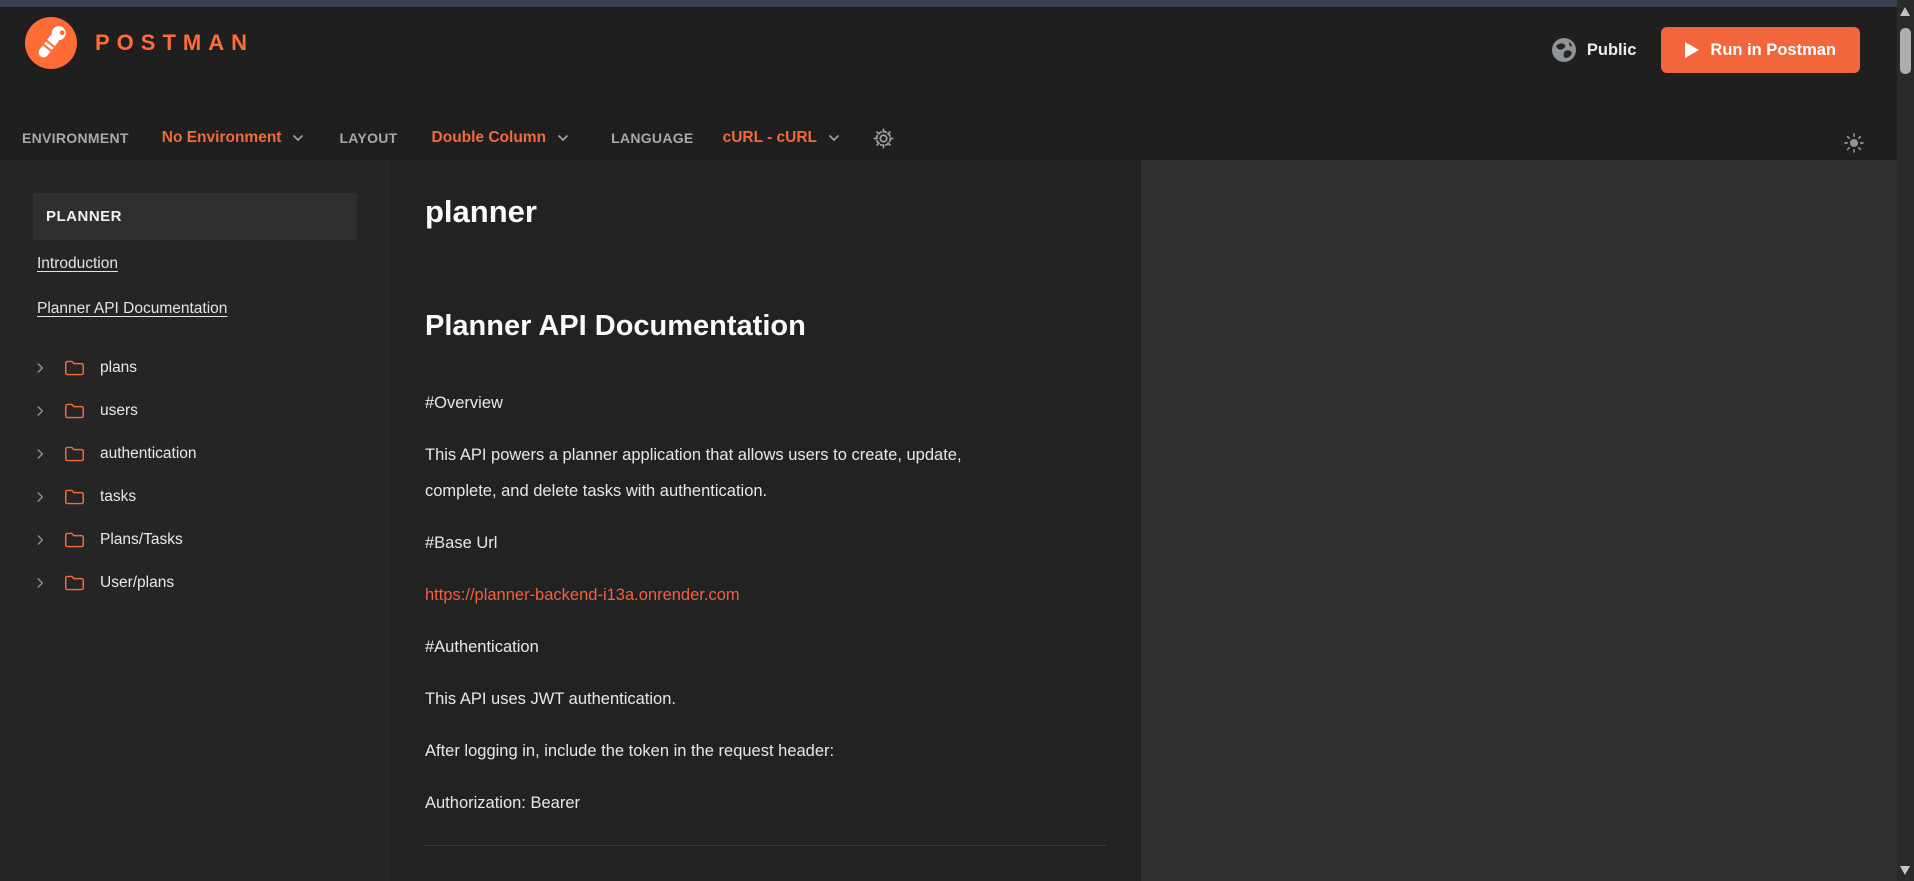  I want to click on authorization-text: Authorization: Bearer, so click(503, 803).